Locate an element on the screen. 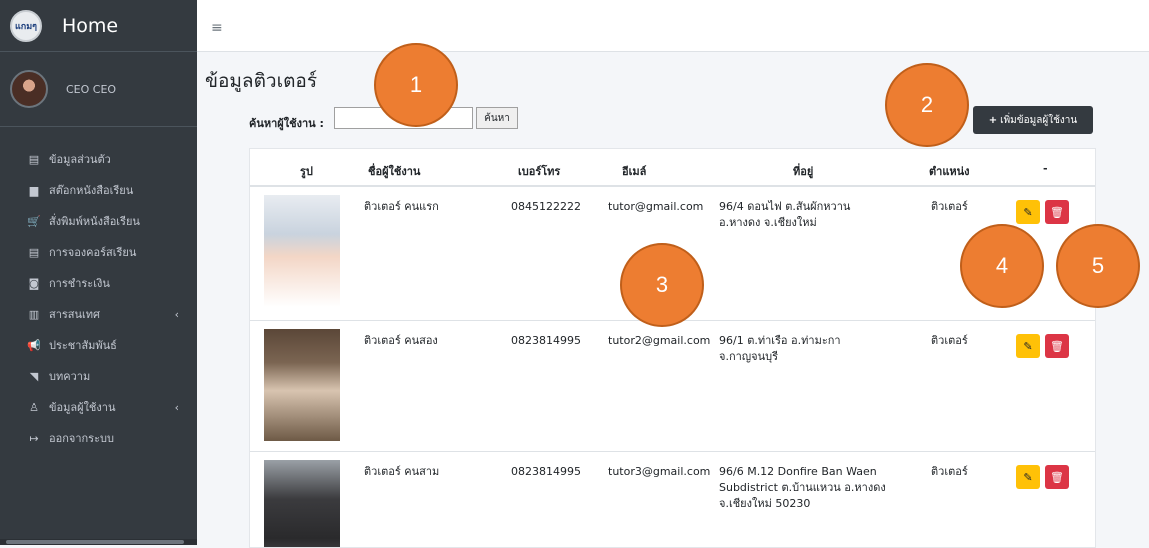 The image size is (1149, 548). callout-1: 1 is located at coordinates (416, 85).